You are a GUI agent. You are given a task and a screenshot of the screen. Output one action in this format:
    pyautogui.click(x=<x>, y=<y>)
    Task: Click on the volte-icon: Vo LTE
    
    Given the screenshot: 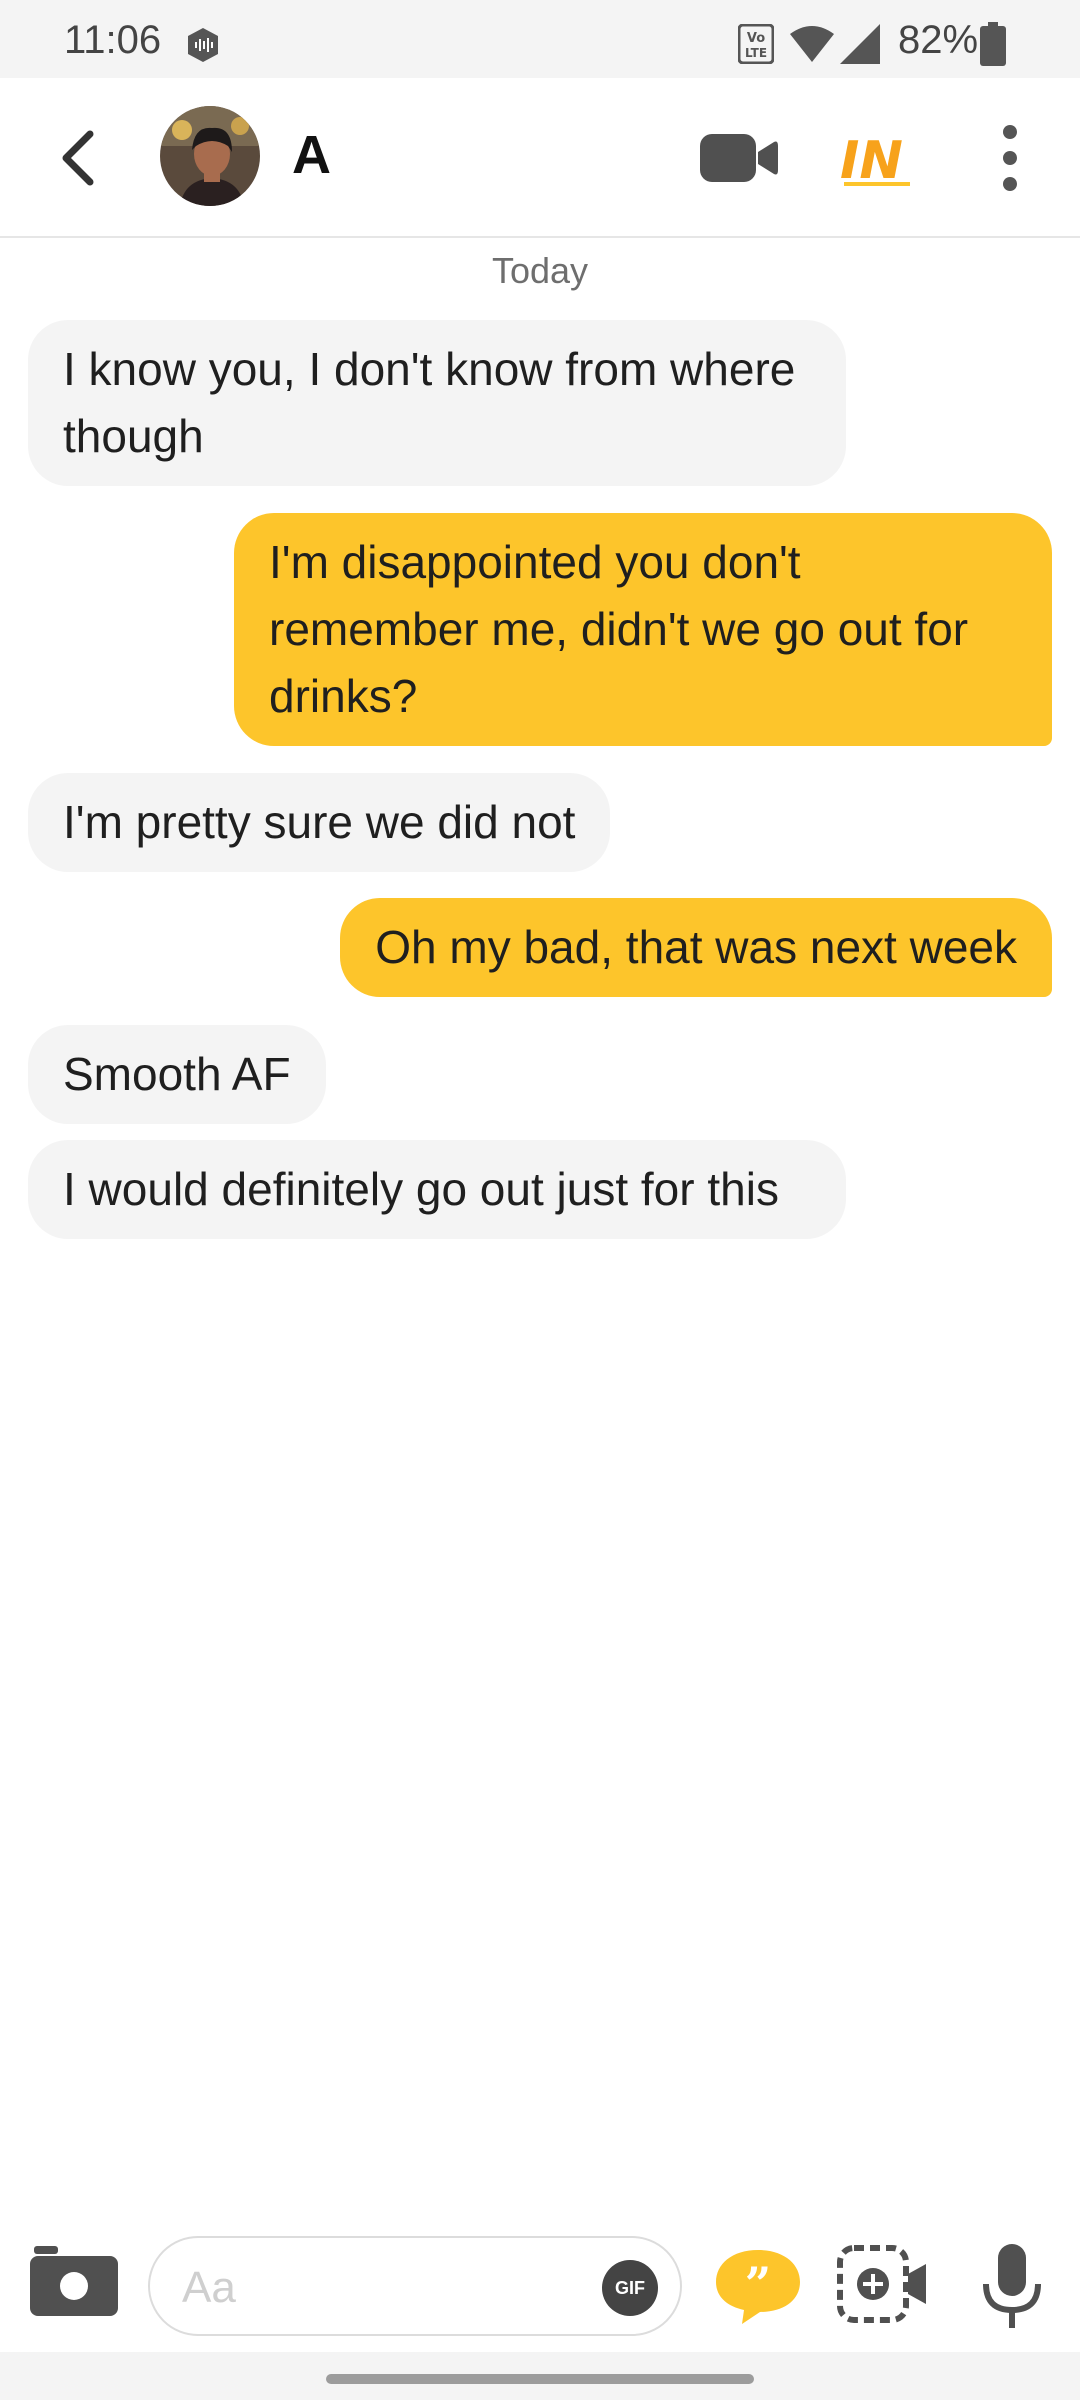 What is the action you would take?
    pyautogui.click(x=756, y=44)
    